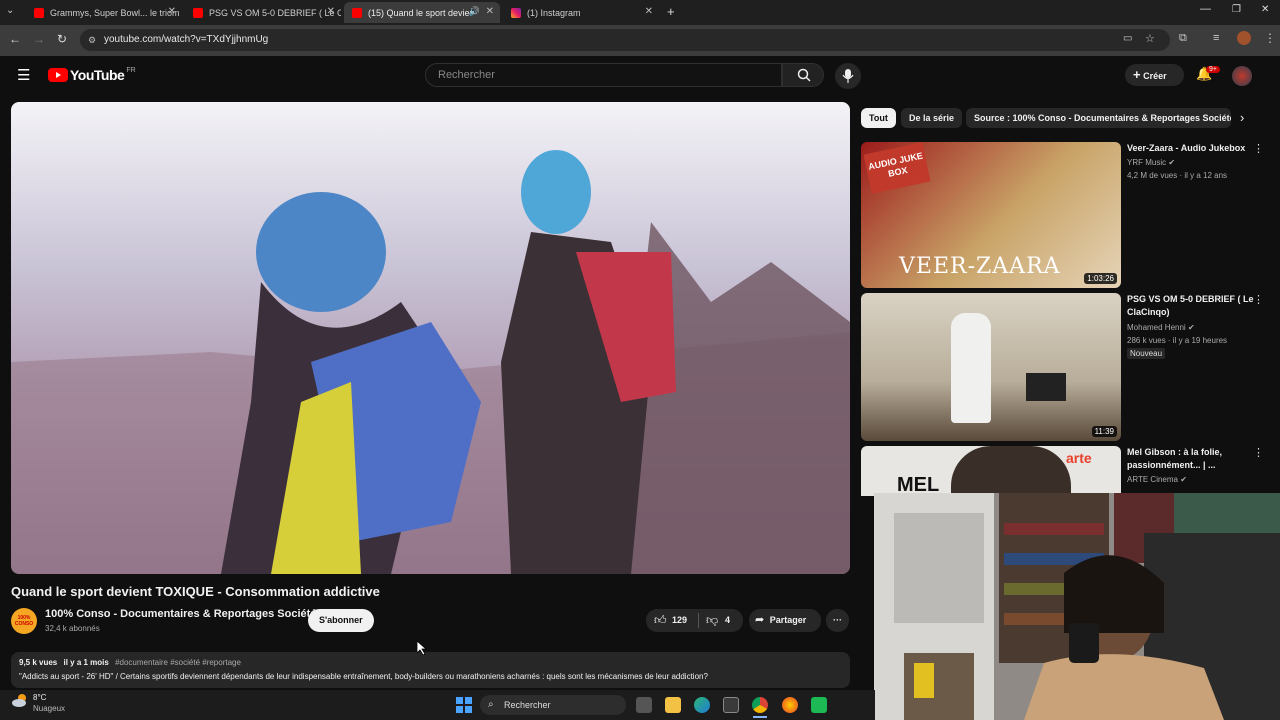 This screenshot has width=1280, height=720. I want to click on recommendation-title: Veer-Zaara - Audio Jukebox, so click(1186, 148).